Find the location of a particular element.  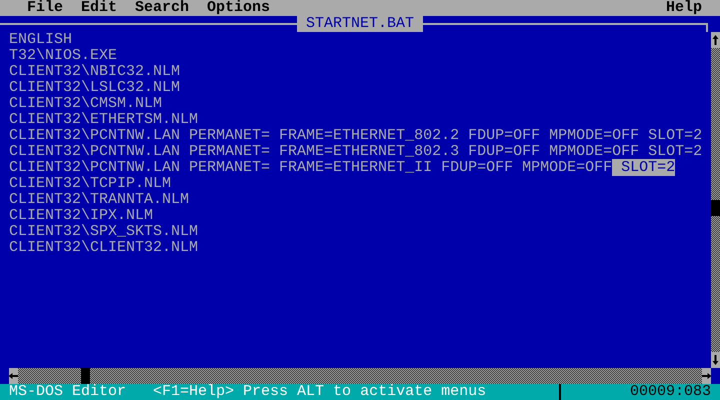

down-arrow-icon is located at coordinates (715, 360).